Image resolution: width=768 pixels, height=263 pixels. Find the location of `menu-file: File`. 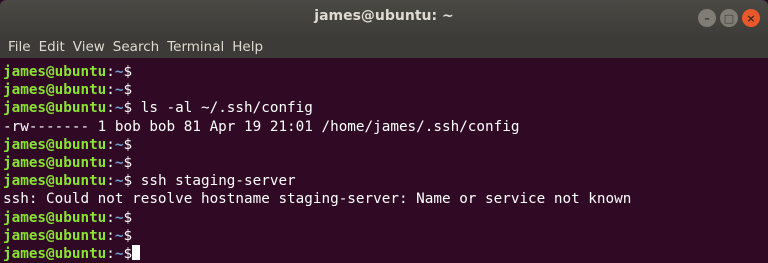

menu-file: File is located at coordinates (19, 47).